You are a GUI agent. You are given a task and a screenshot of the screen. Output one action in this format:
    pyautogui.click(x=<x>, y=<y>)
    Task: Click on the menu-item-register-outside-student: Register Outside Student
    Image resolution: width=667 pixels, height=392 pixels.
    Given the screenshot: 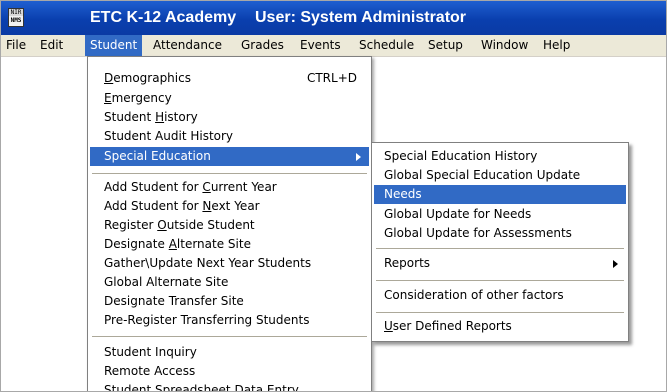 What is the action you would take?
    pyautogui.click(x=229, y=225)
    